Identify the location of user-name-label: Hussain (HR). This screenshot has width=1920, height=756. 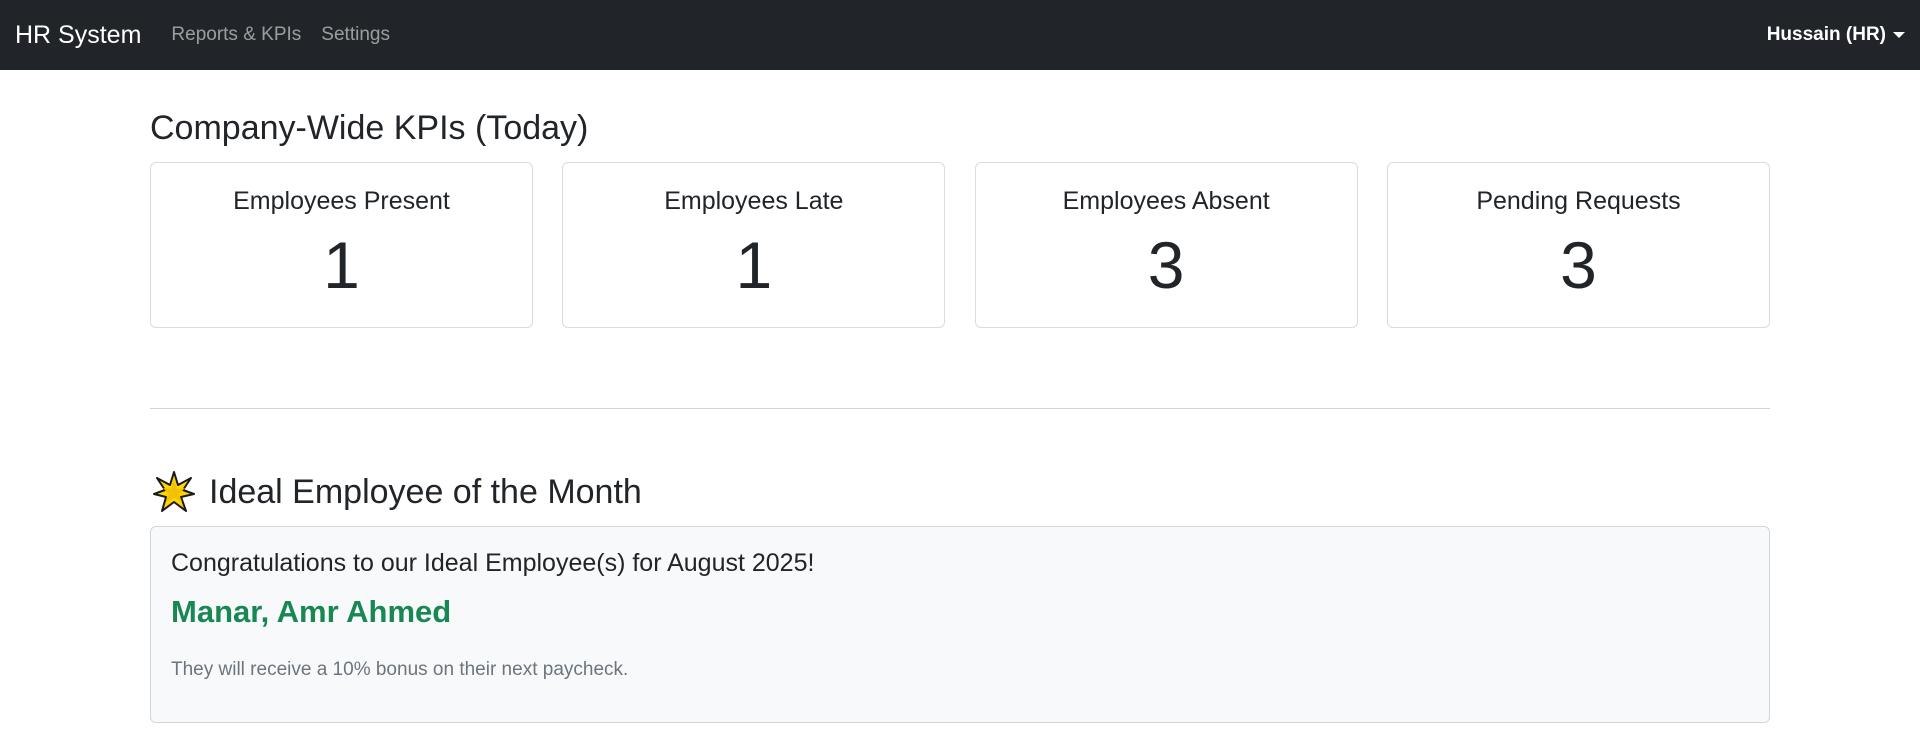
(1826, 34).